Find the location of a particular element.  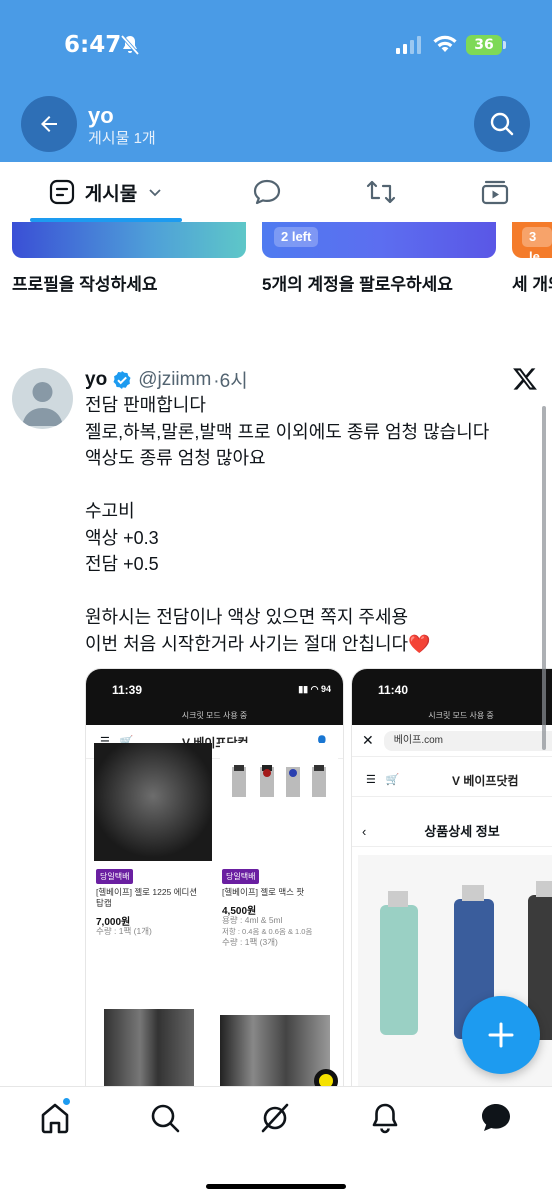

tweet-line: 이번 처음 시작한거라 사기는 절대 안칩니다❤️ is located at coordinates (258, 643).